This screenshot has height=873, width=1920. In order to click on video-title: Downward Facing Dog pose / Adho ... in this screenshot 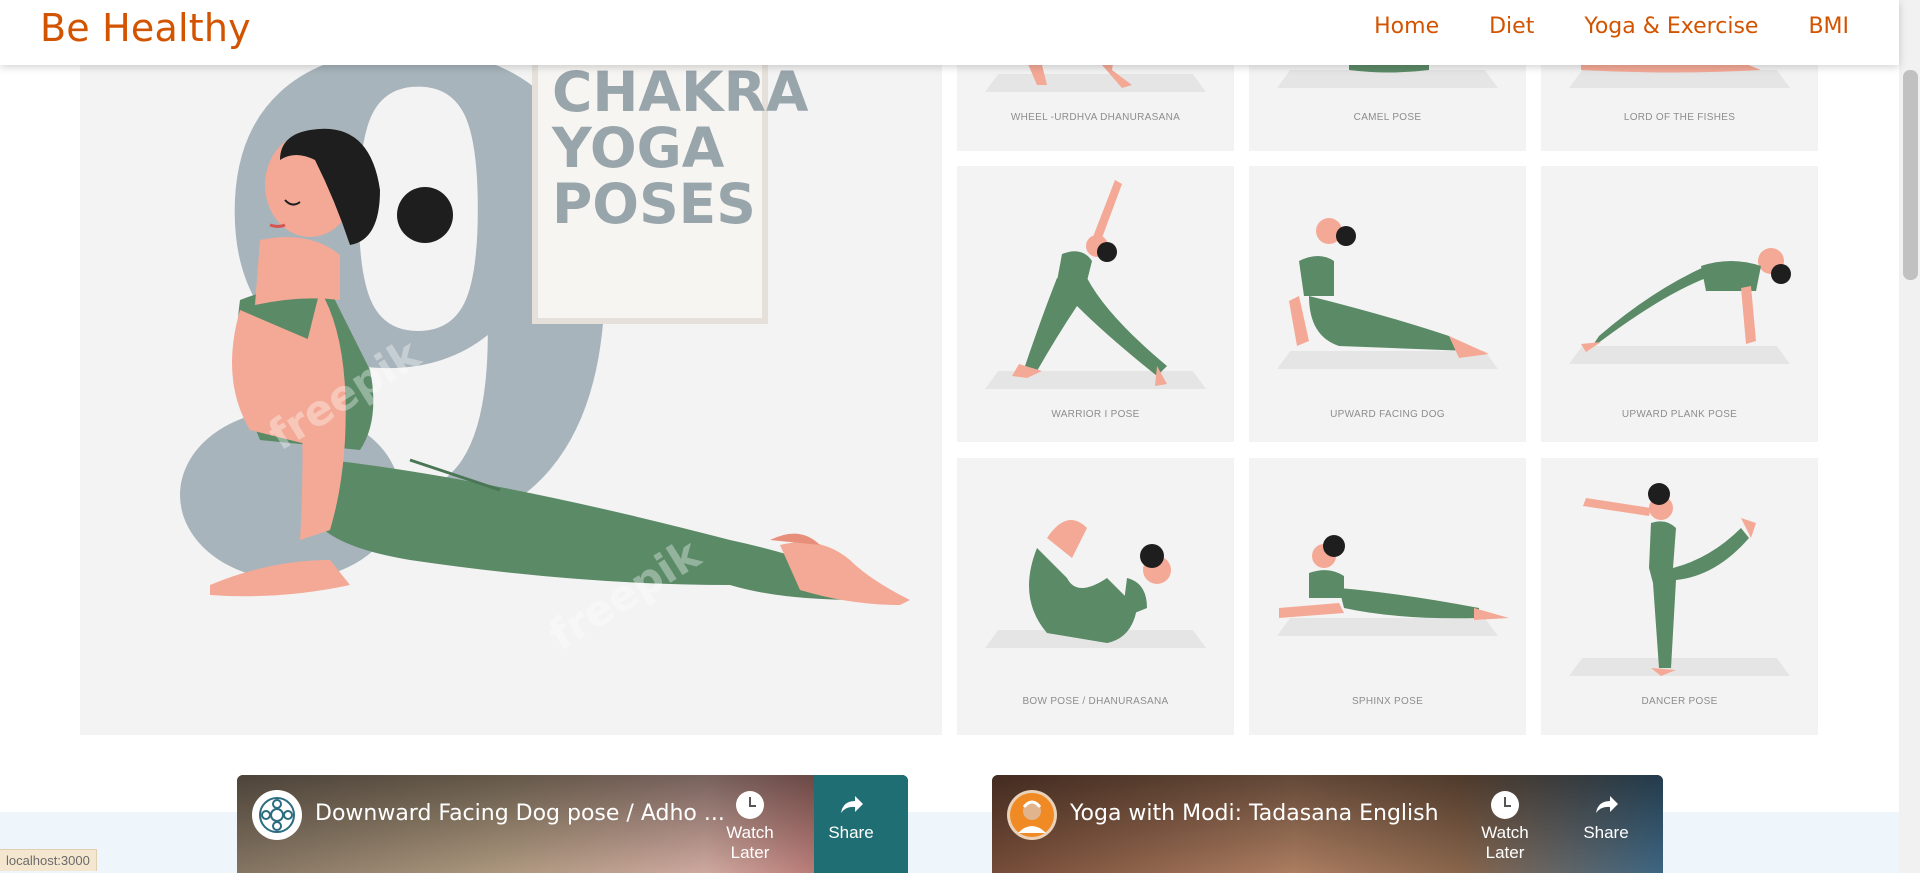, I will do `click(520, 813)`.